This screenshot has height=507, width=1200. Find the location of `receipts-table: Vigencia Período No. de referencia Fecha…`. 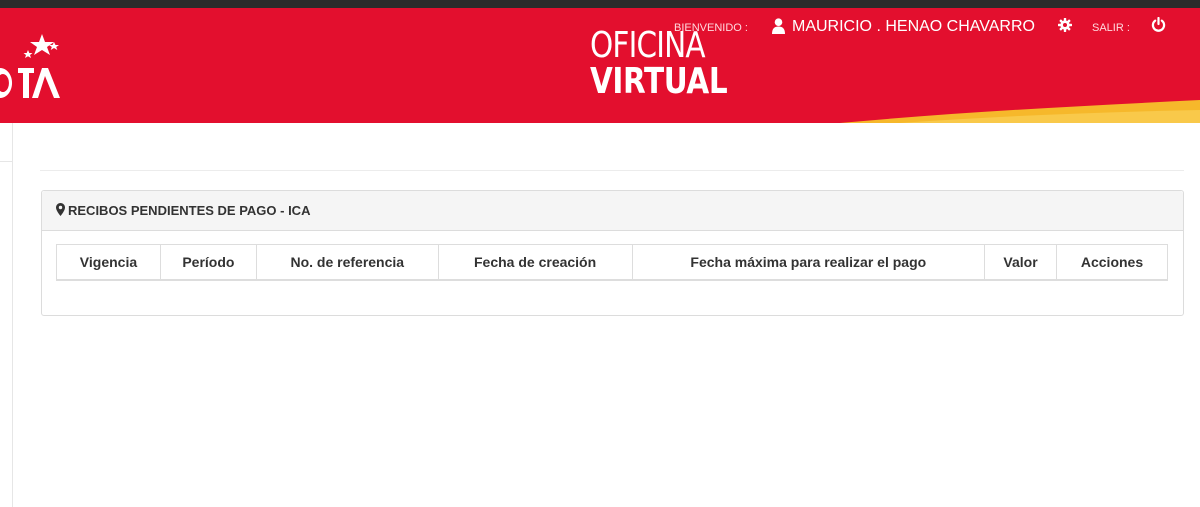

receipts-table: Vigencia Período No. de referencia Fecha… is located at coordinates (612, 262).